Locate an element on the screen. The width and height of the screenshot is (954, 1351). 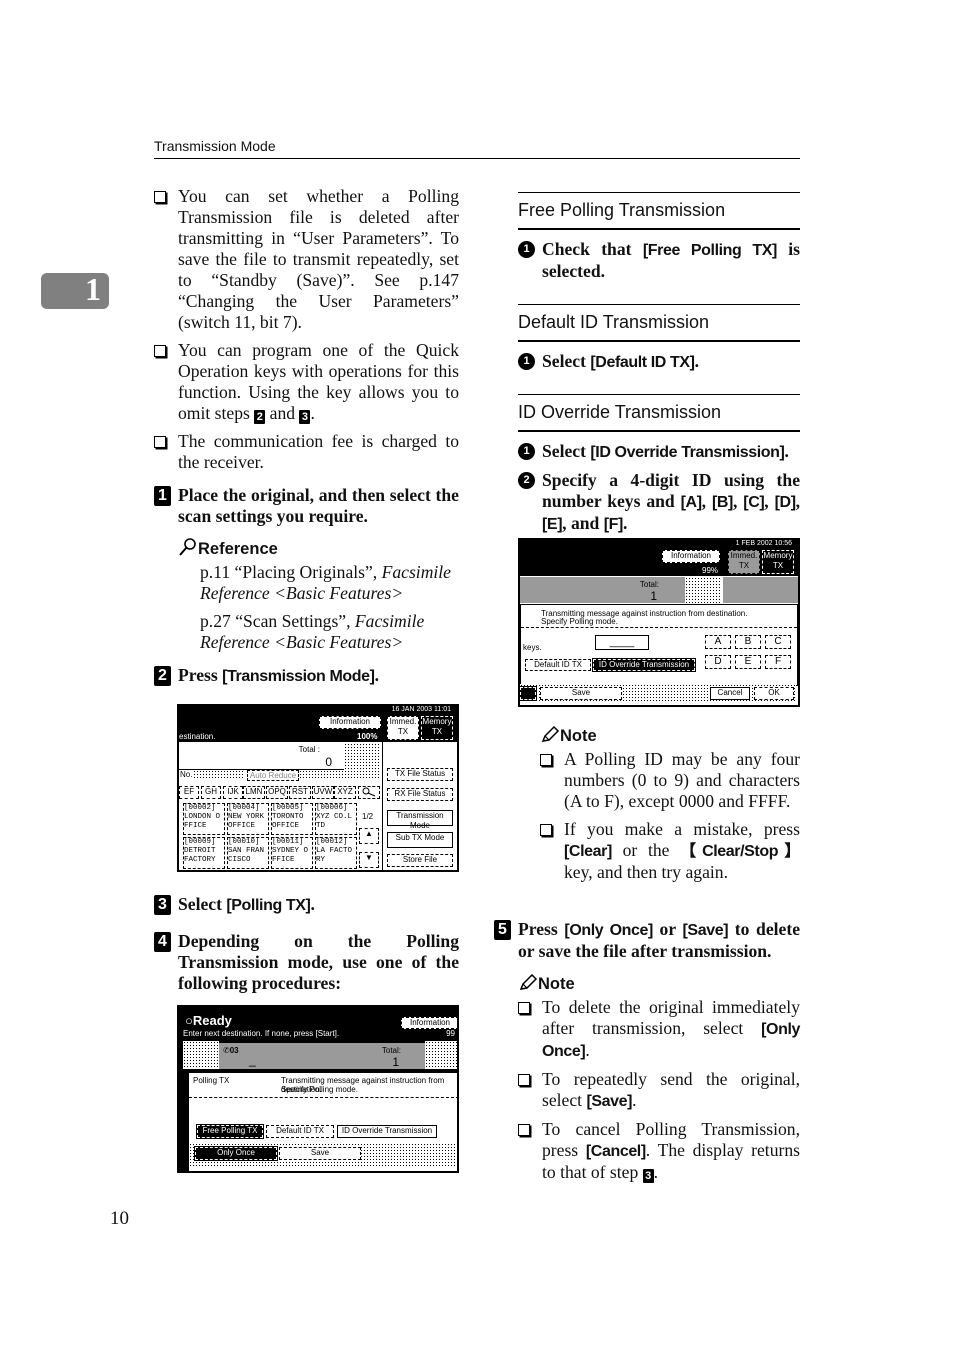
destination-button: [00006] XYZ CO.L TD is located at coordinates (336, 819).